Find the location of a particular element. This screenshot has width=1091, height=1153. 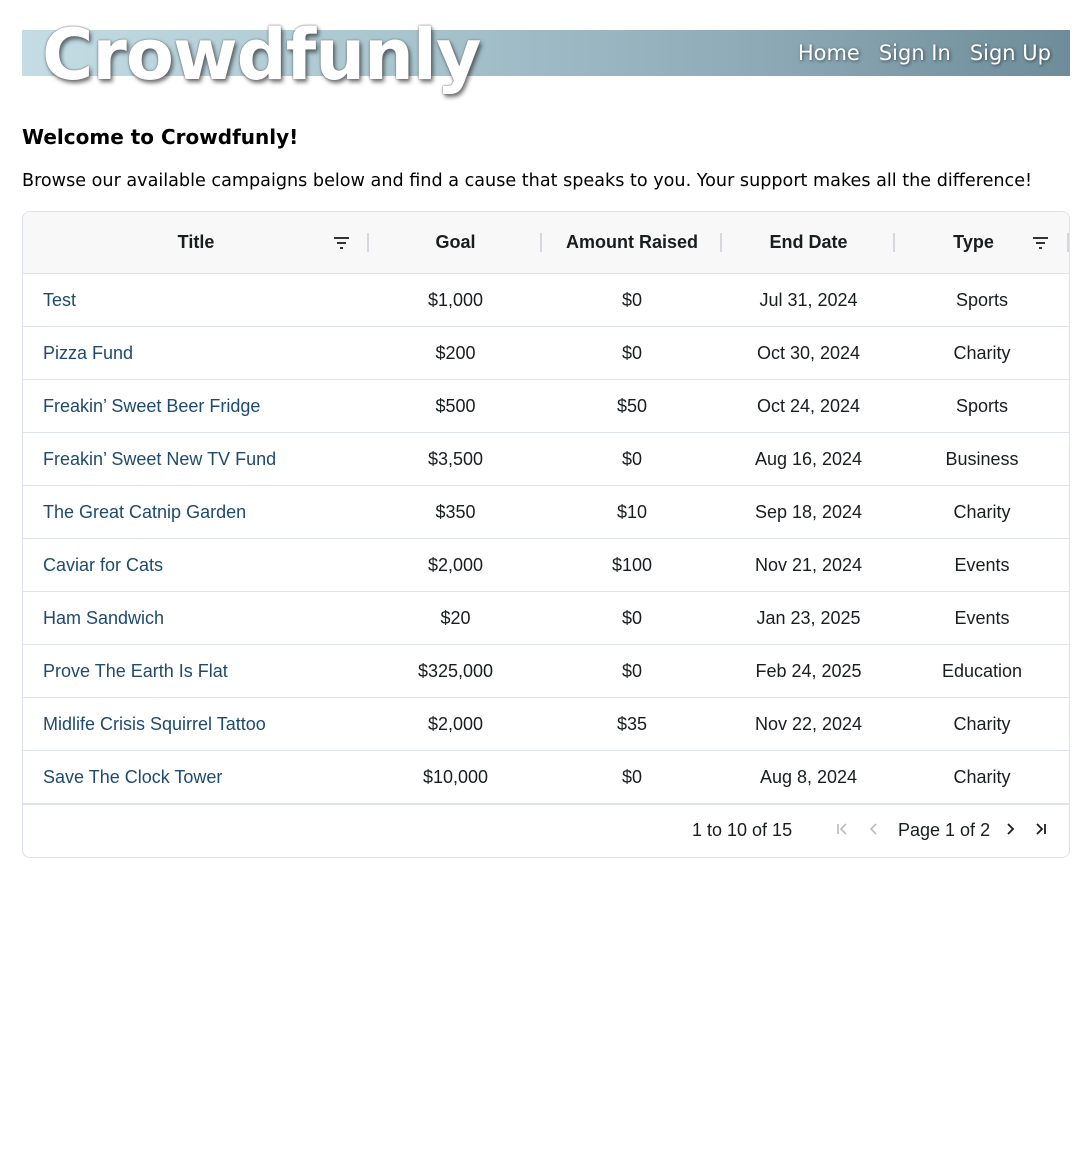

title-cell: Test is located at coordinates (196, 300).